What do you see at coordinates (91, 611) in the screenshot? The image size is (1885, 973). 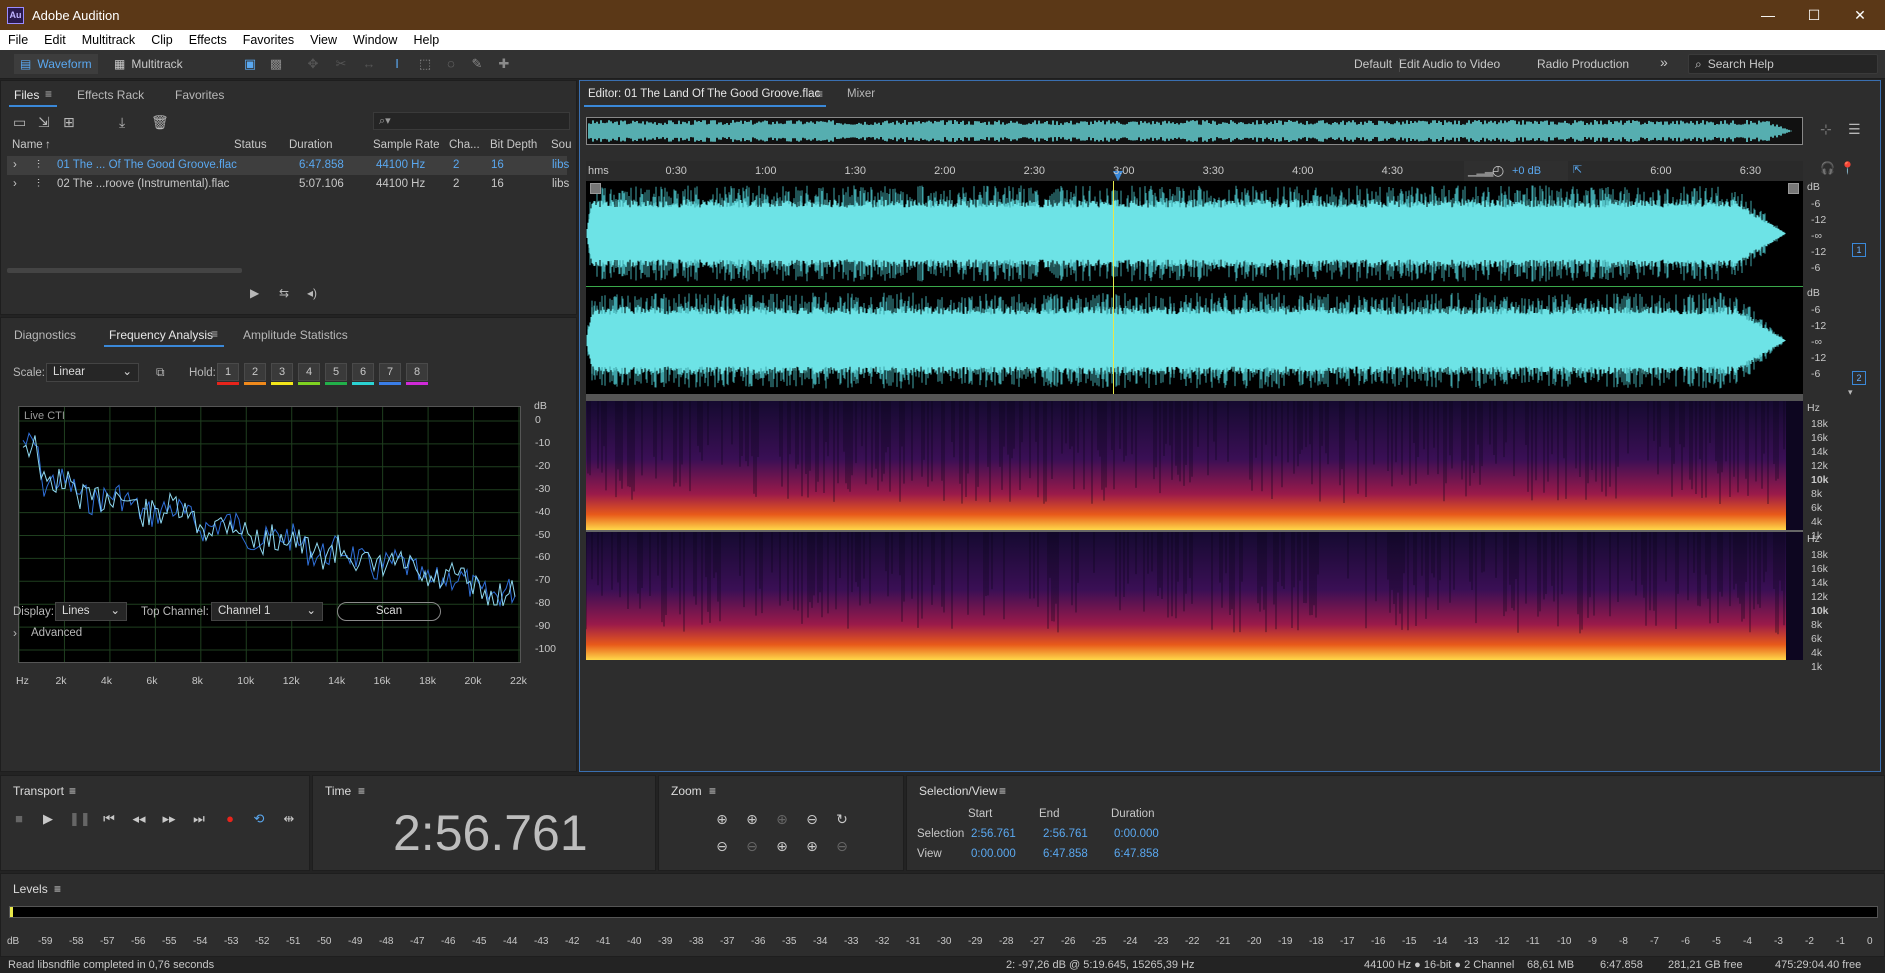 I see `display-dropdown: Lines ⌄` at bounding box center [91, 611].